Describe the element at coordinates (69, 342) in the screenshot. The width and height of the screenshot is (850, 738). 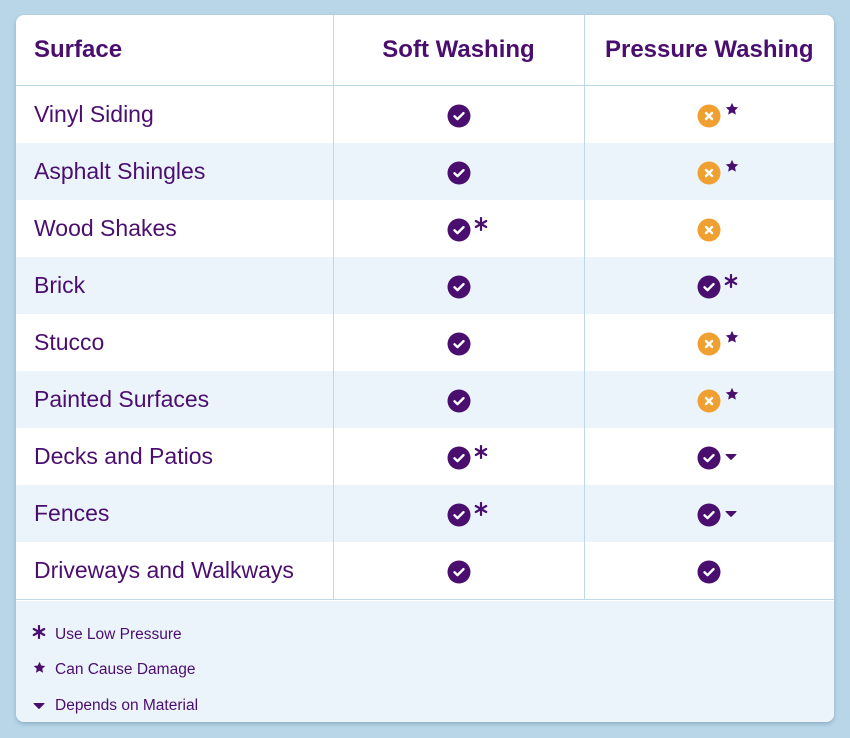
I see `surface-name: Stucco` at that location.